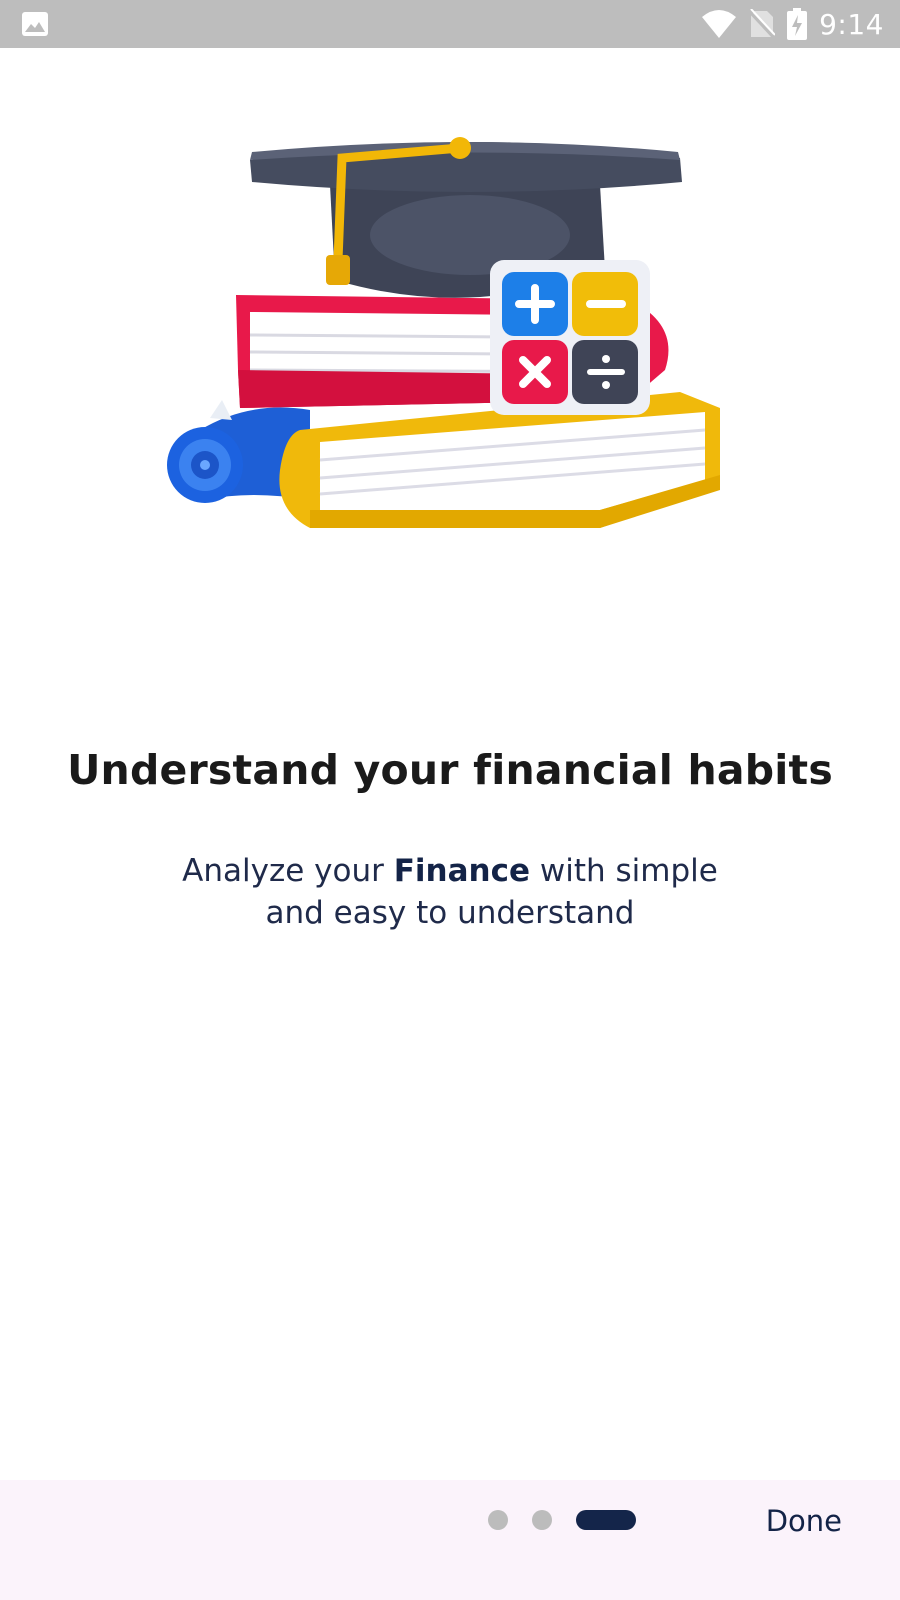 This screenshot has height=1600, width=900. I want to click on subtitle-text-start: Analyze your, so click(288, 871).